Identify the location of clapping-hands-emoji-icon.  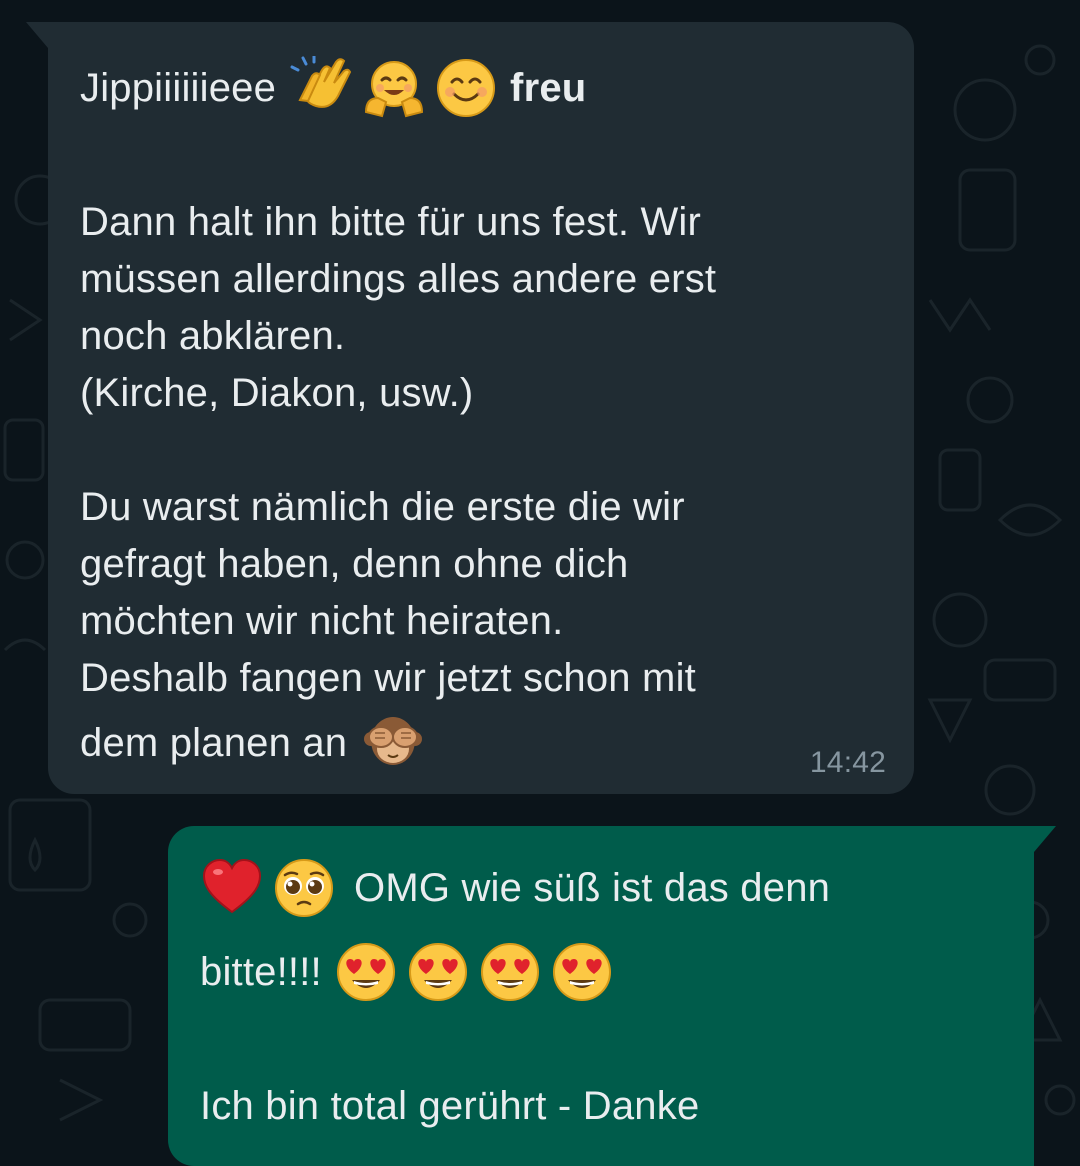
(322, 88).